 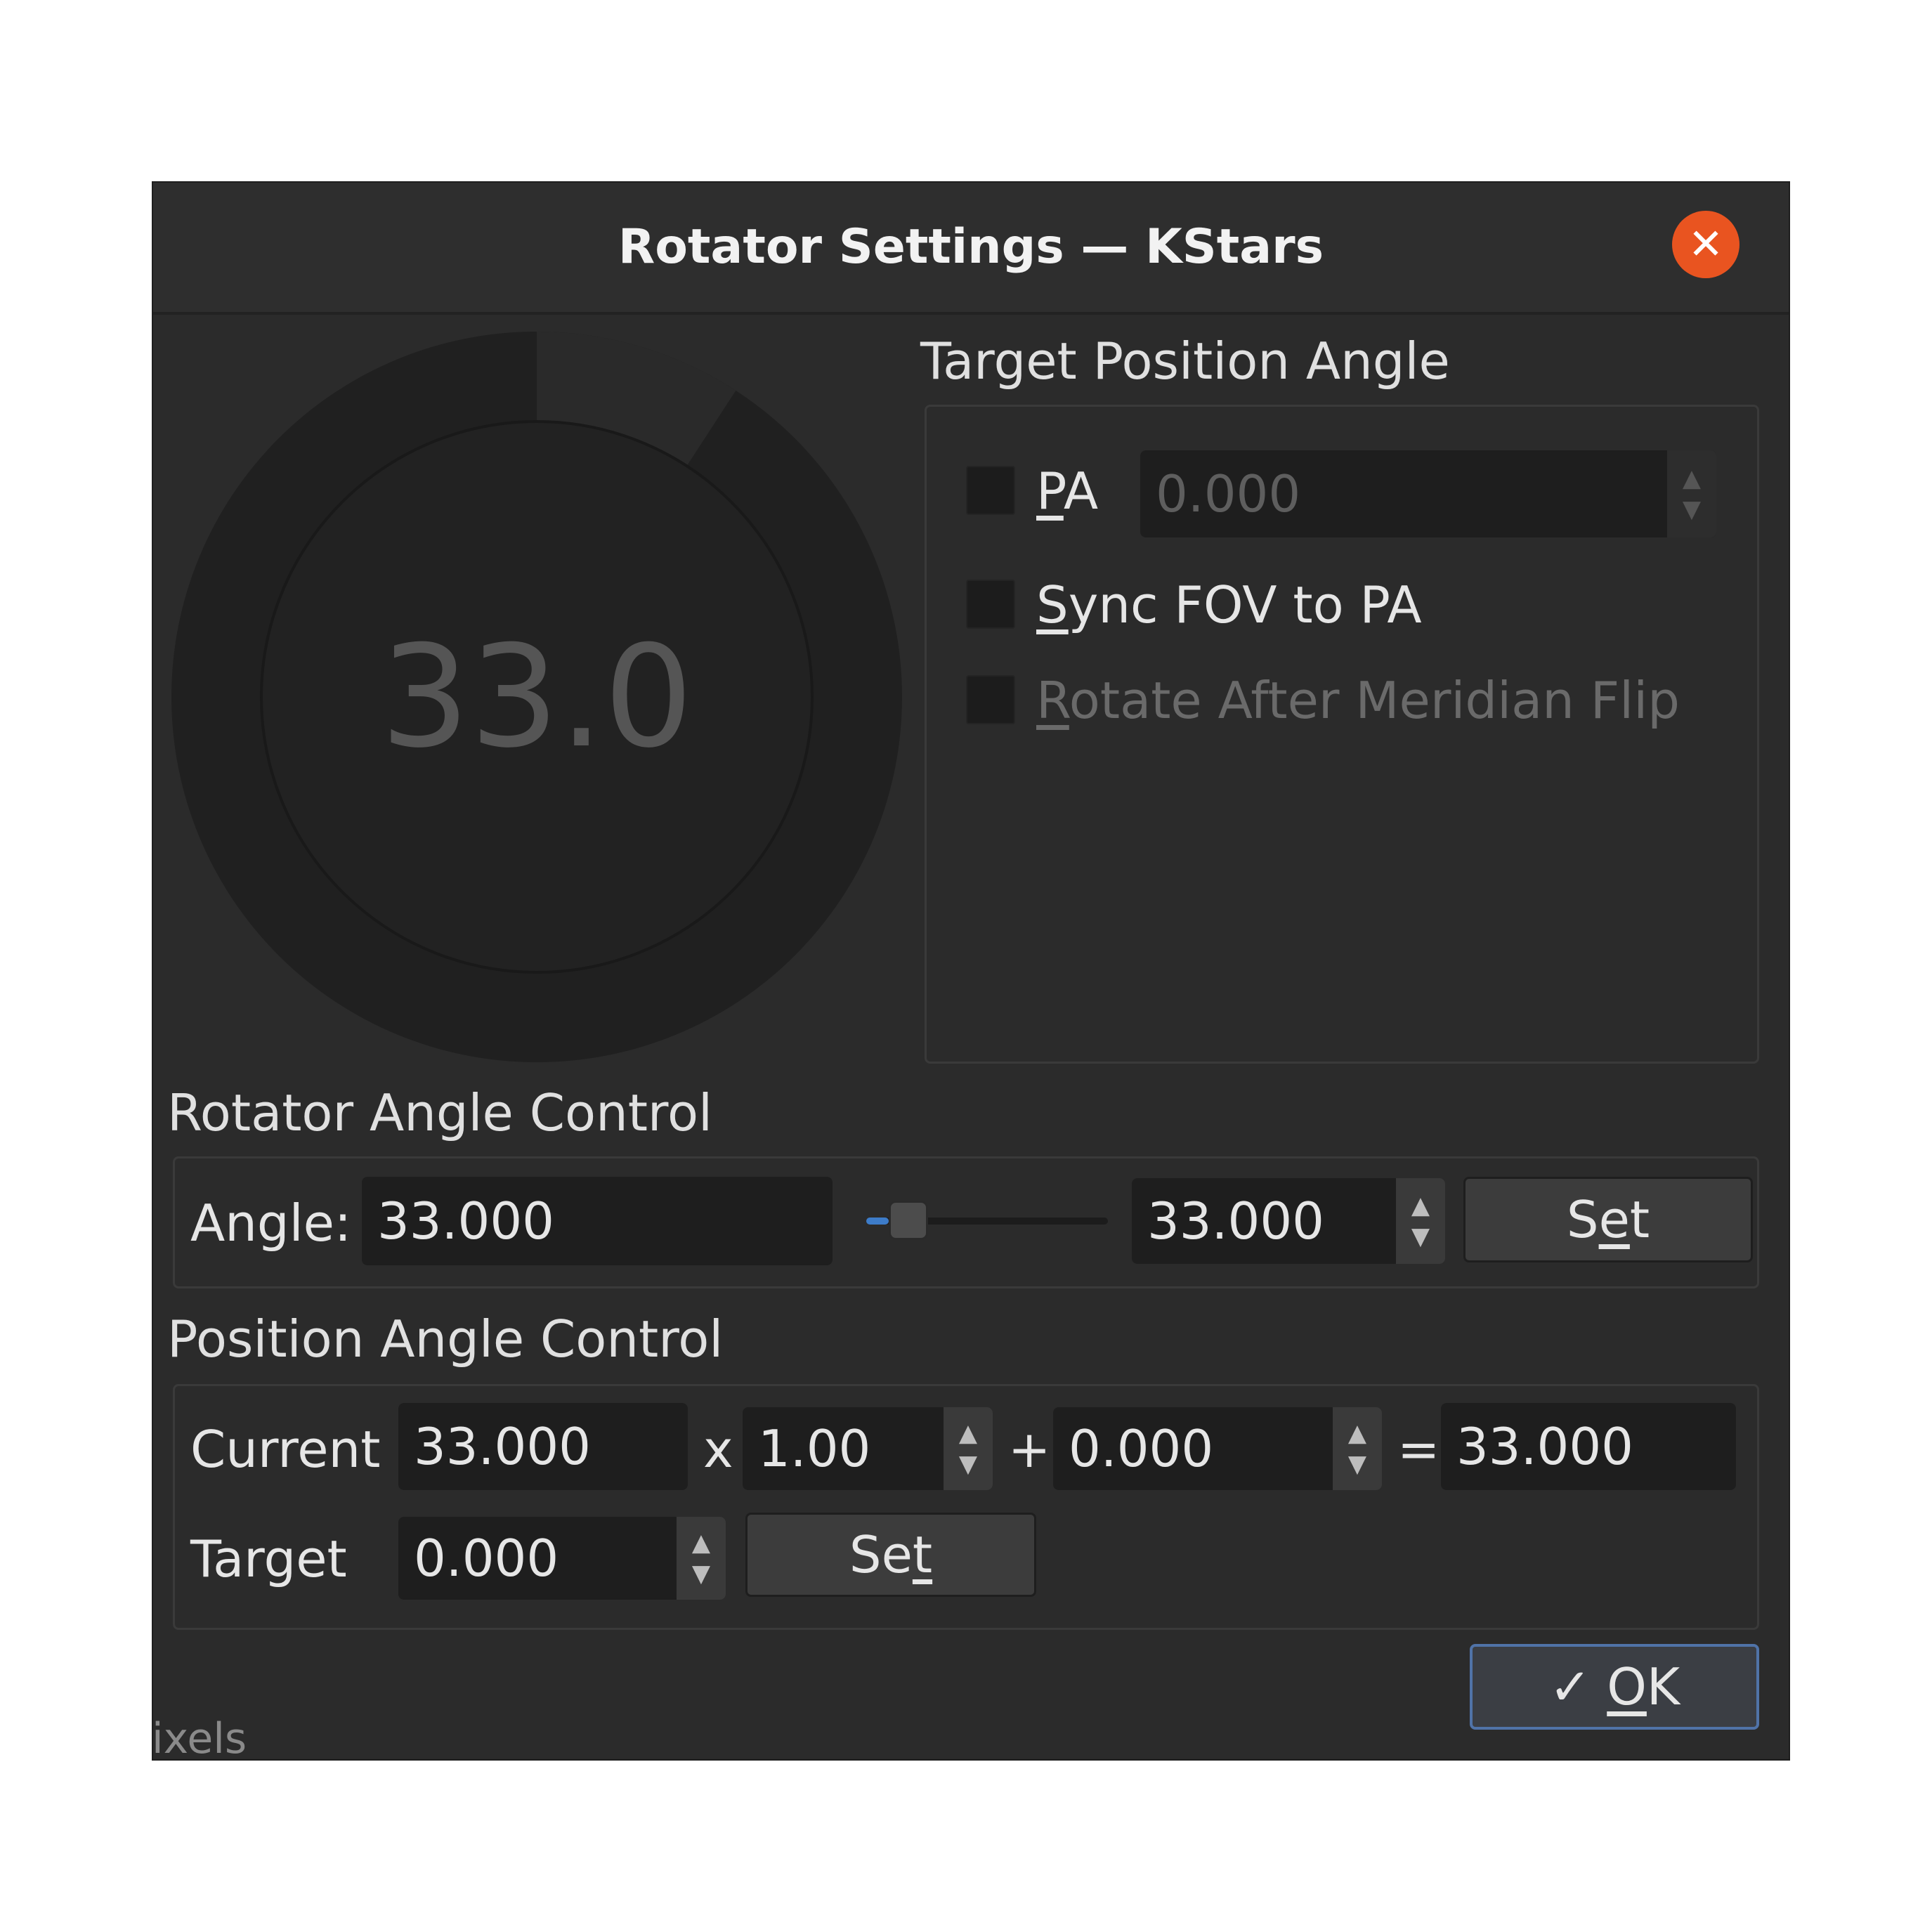 What do you see at coordinates (268, 1559) in the screenshot?
I see `target-label: Target` at bounding box center [268, 1559].